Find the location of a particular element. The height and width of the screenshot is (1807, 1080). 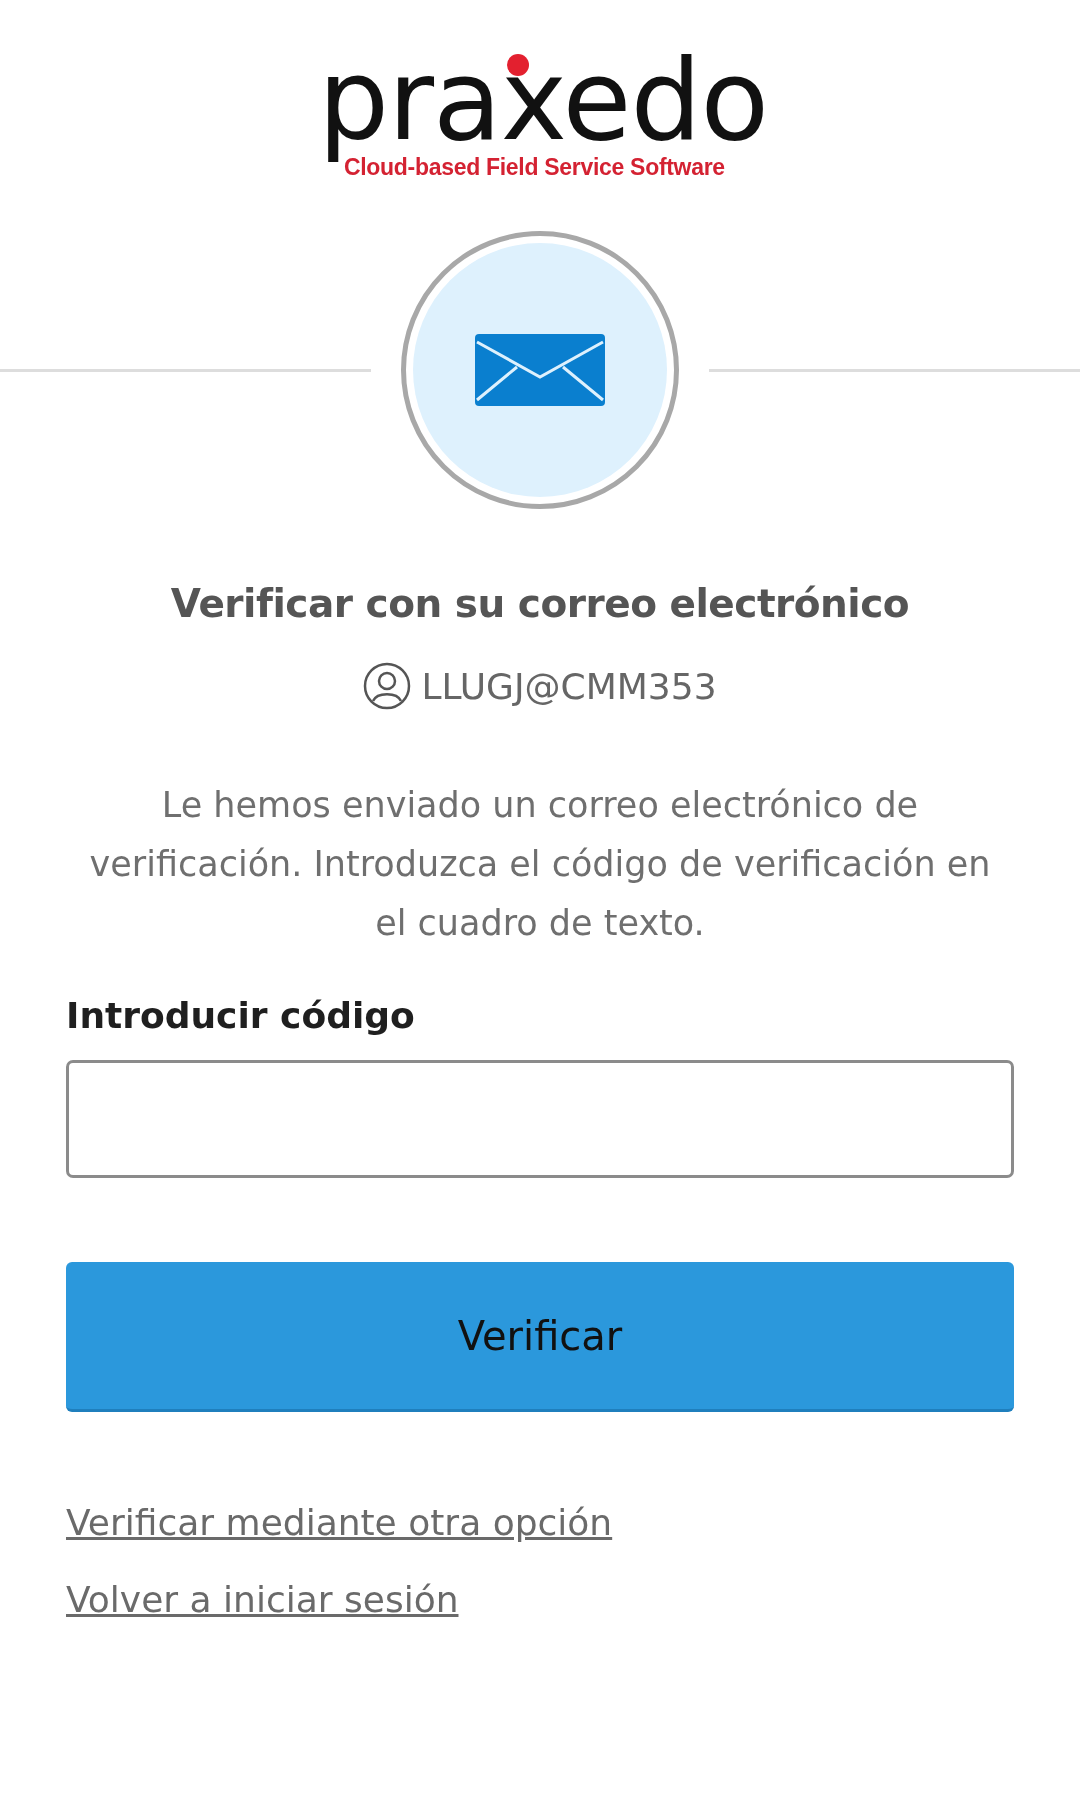

envelope-icon is located at coordinates (540, 370).